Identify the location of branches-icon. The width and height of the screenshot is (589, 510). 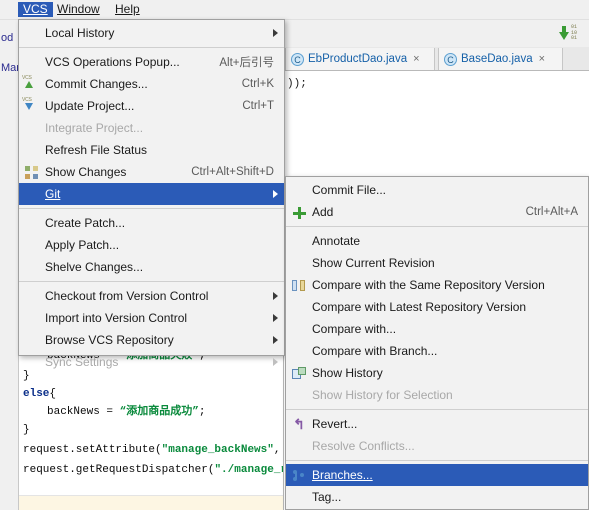
(299, 475).